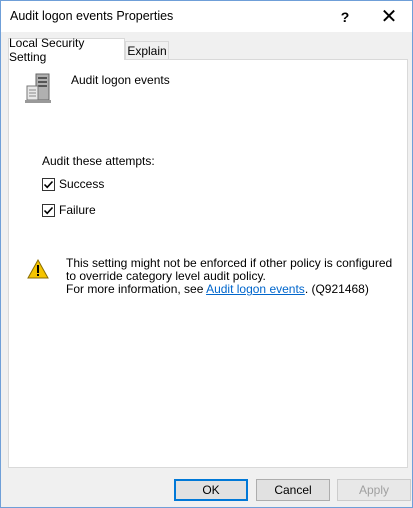 Image resolution: width=413 pixels, height=508 pixels. I want to click on ok-button: OK, so click(211, 490).